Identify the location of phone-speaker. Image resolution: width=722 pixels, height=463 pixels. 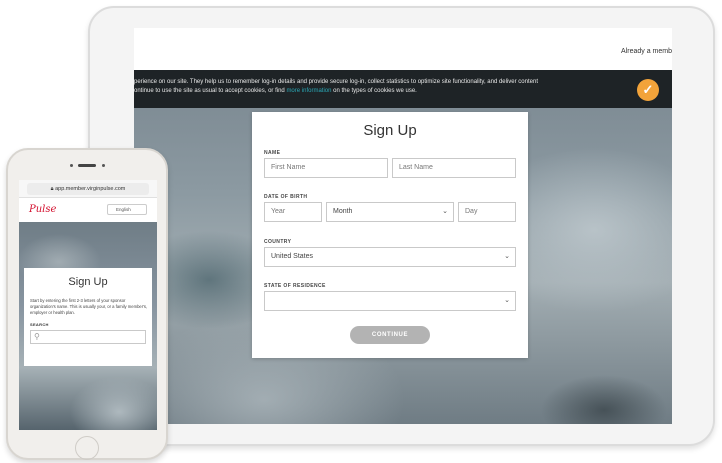
(87, 165).